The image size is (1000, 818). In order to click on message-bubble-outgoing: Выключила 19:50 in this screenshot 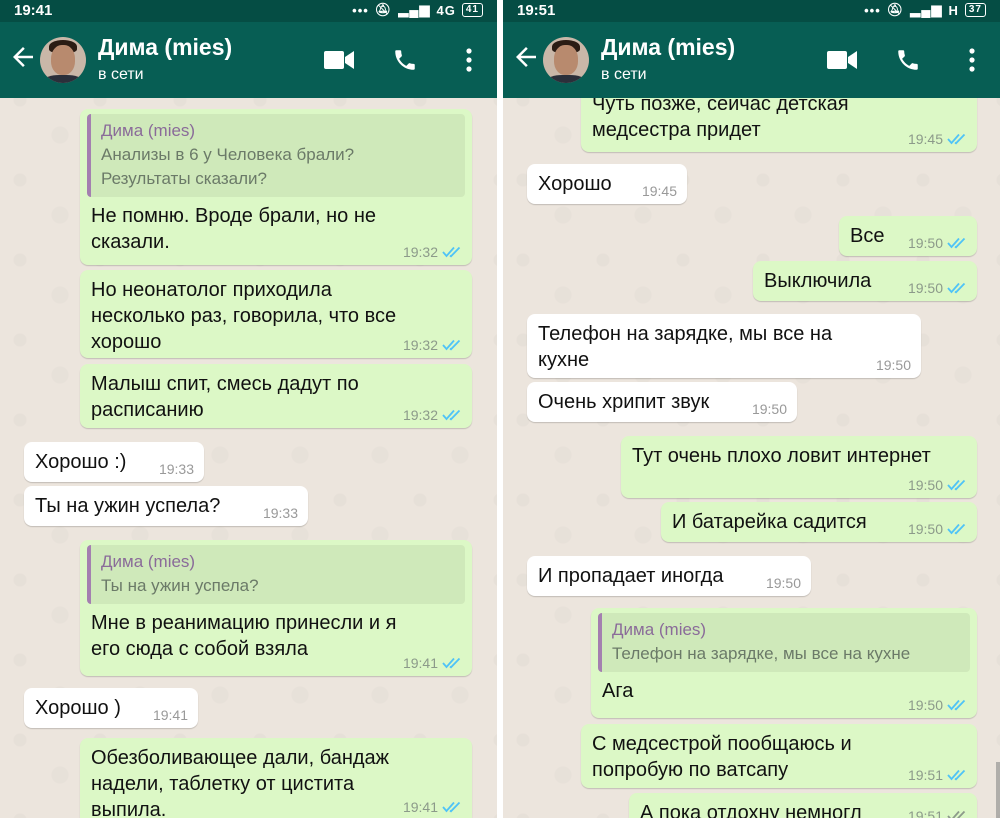, I will do `click(865, 281)`.